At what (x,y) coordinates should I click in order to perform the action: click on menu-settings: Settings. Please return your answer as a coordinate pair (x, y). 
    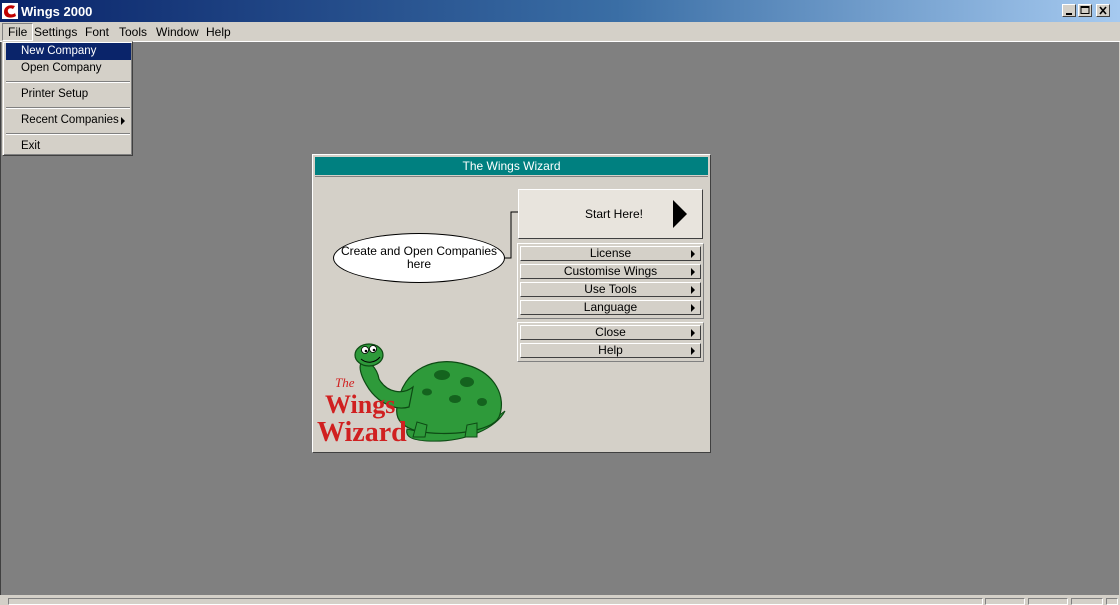
    Looking at the image, I should click on (55, 32).